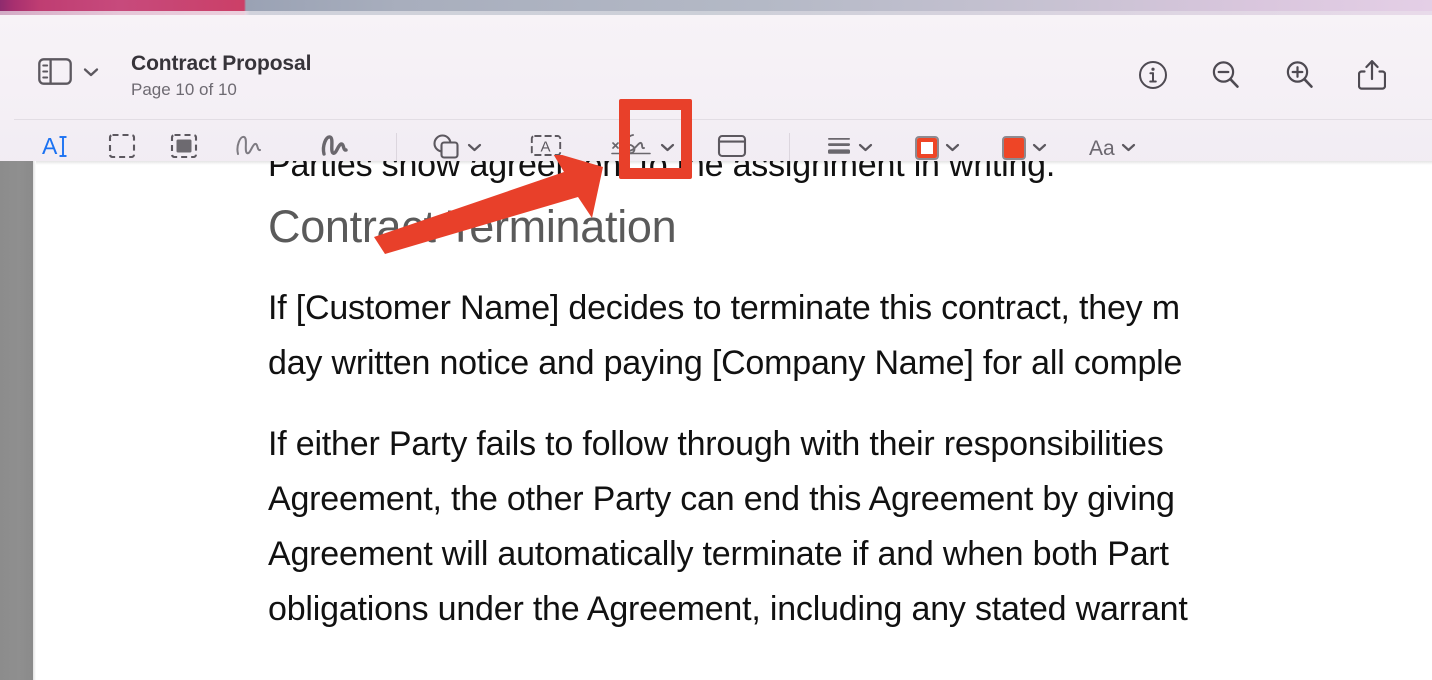  I want to click on section-heading: Contract Termination, so click(472, 226).